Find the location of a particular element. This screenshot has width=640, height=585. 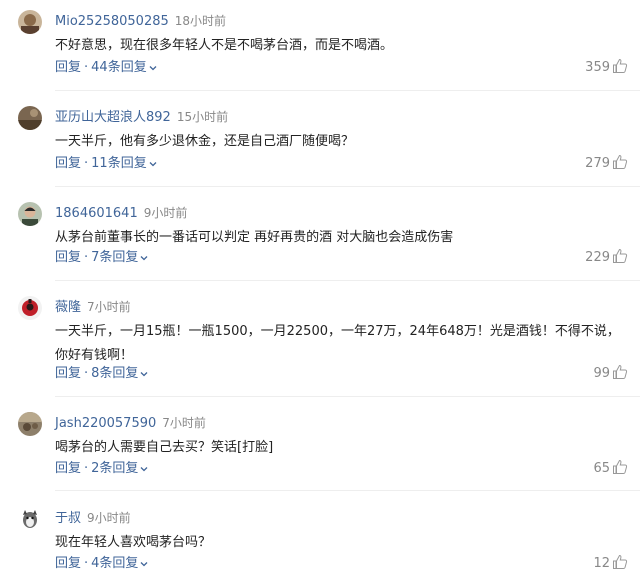

timestamp: 18小时前 is located at coordinates (200, 21).